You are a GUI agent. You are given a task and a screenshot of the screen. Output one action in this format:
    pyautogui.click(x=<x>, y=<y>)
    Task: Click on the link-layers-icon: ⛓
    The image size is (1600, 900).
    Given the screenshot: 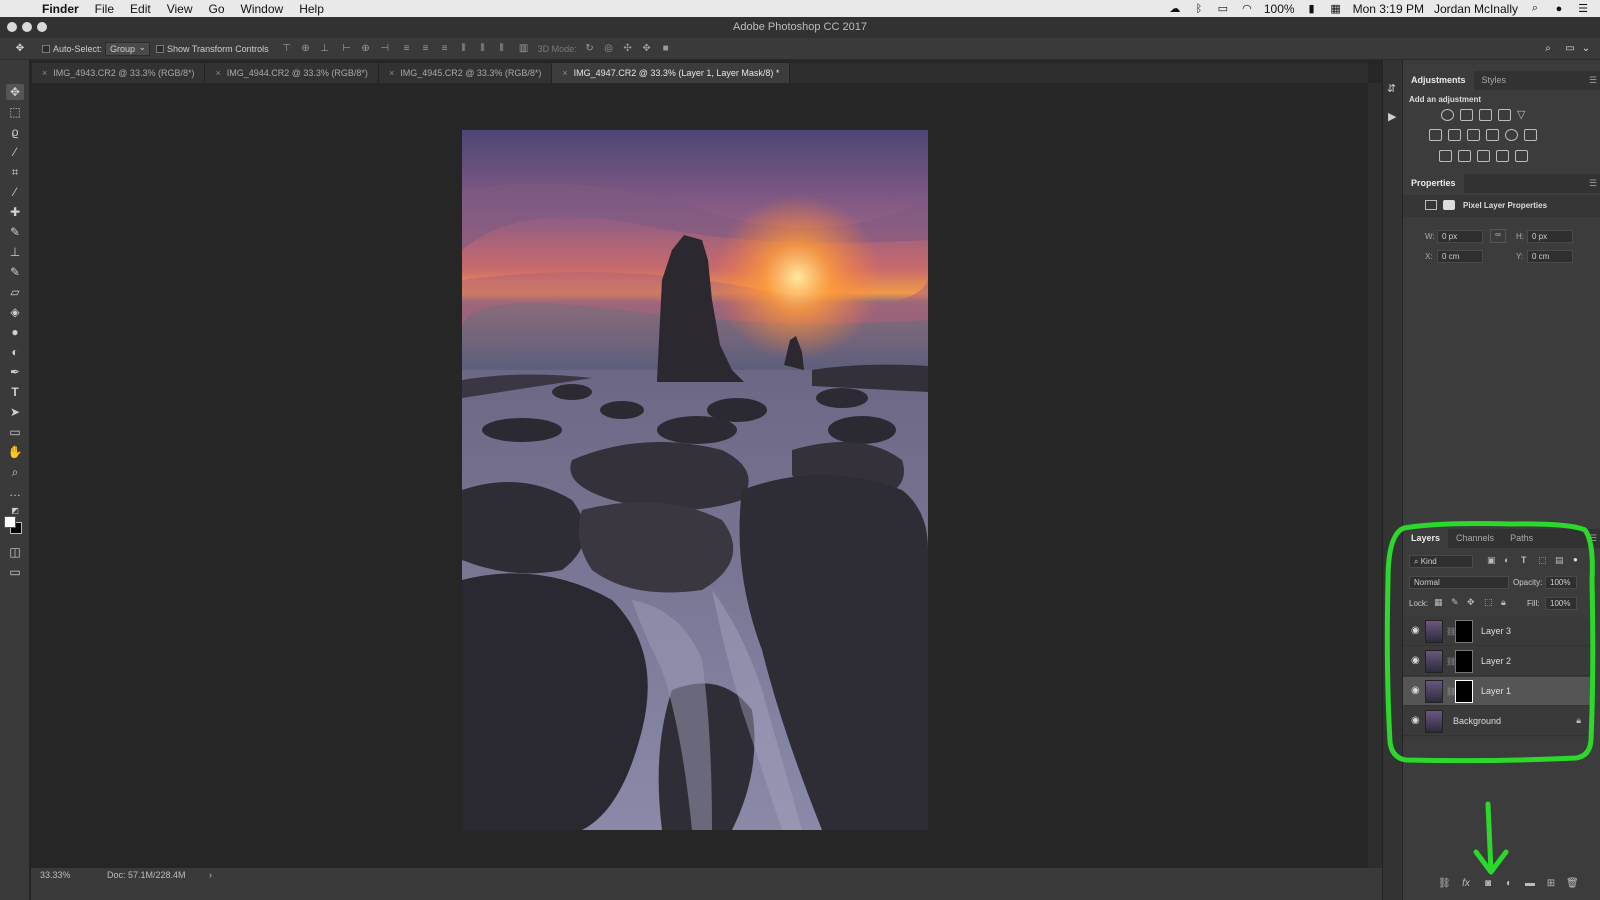 What is the action you would take?
    pyautogui.click(x=1444, y=883)
    